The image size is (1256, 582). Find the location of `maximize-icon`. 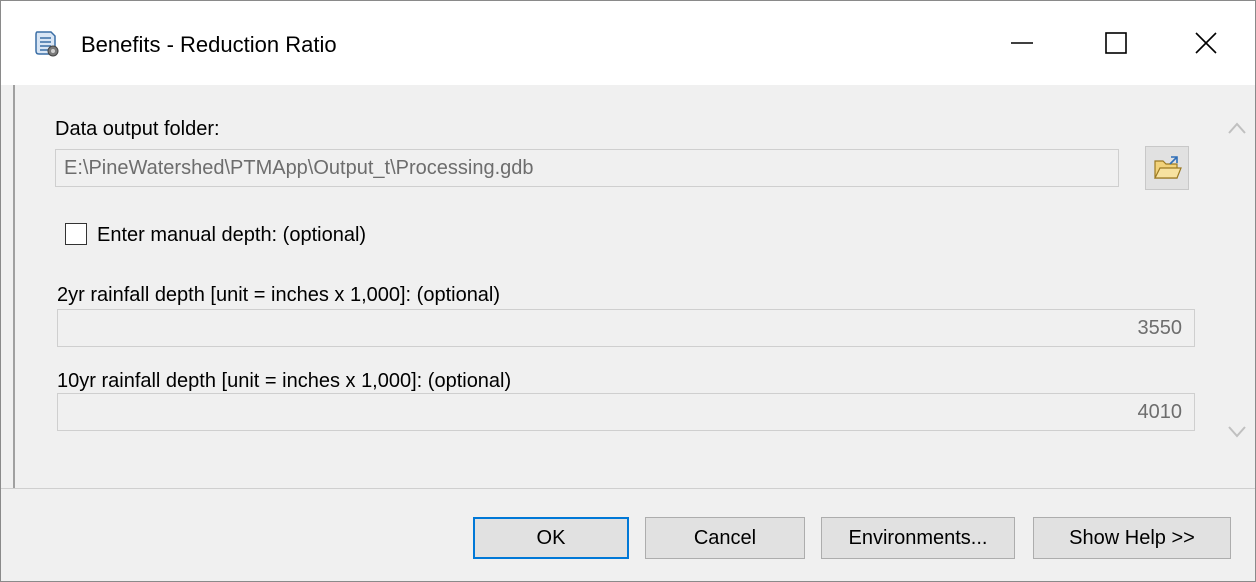

maximize-icon is located at coordinates (1116, 43).